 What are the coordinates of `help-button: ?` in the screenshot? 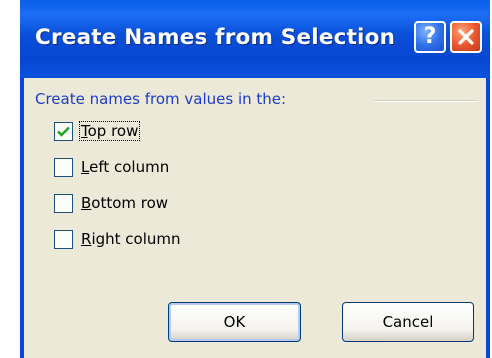 It's located at (430, 37).